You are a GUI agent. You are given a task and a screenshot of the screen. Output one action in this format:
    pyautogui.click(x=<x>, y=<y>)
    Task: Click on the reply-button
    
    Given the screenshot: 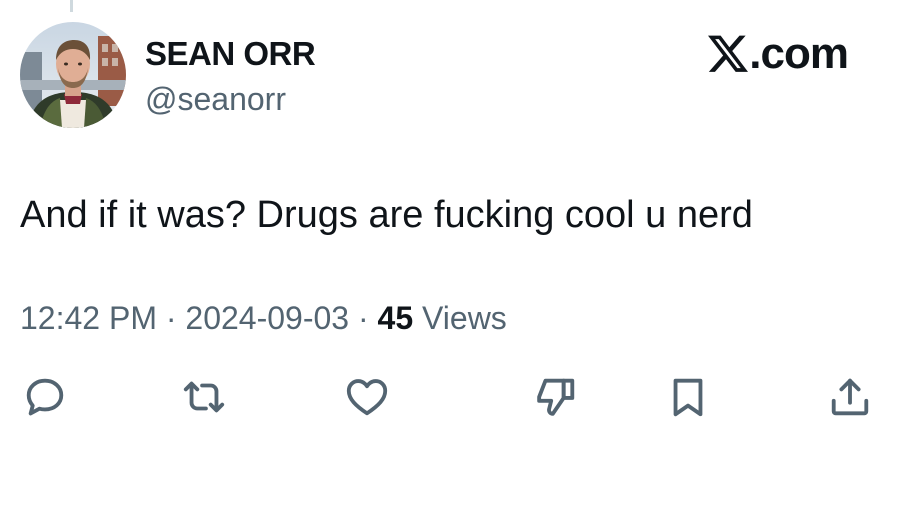 What is the action you would take?
    pyautogui.click(x=45, y=397)
    